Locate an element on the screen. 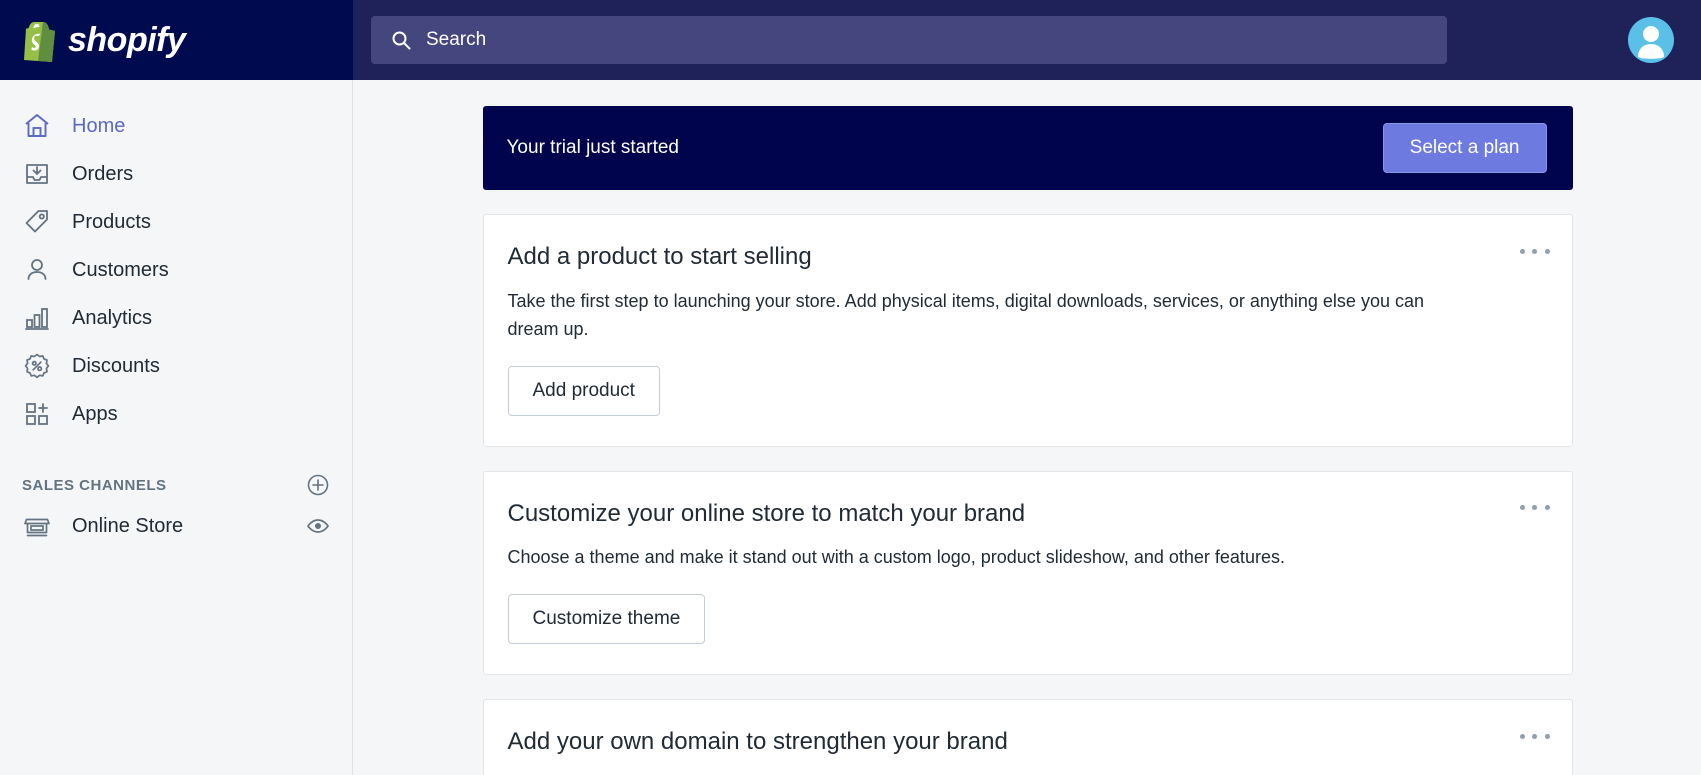 The image size is (1701, 775). sidebar-item-label: Products is located at coordinates (111, 222).